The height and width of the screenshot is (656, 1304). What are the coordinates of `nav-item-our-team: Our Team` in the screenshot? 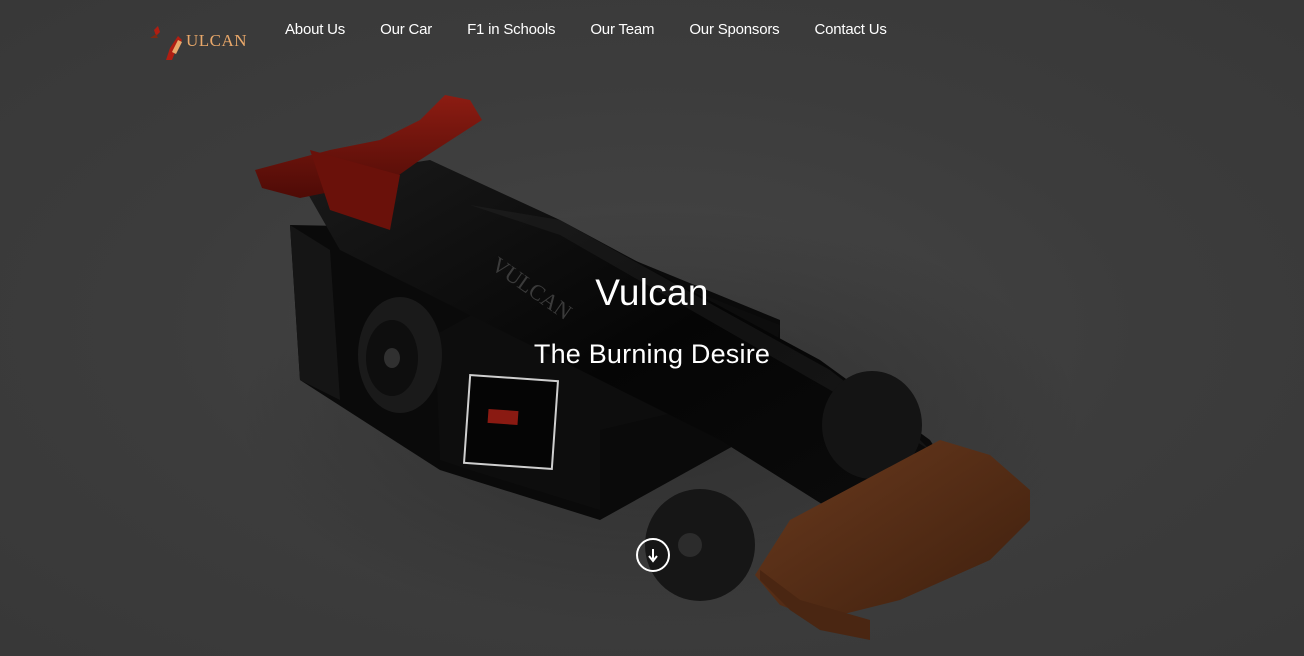 It's located at (622, 30).